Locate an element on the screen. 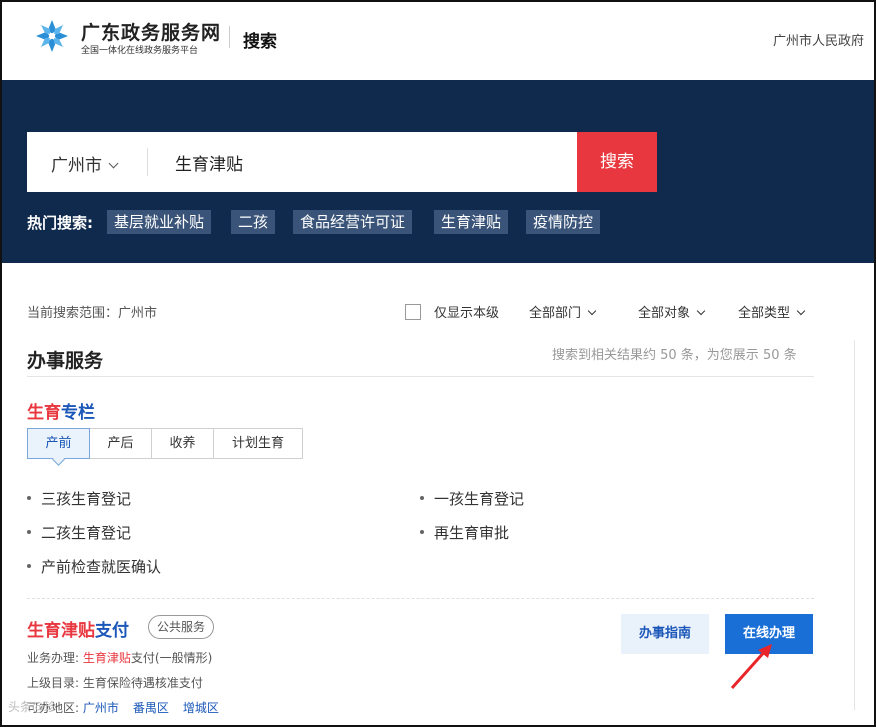 This screenshot has height=727, width=876. type-filter: 全部类型 is located at coordinates (772, 311).